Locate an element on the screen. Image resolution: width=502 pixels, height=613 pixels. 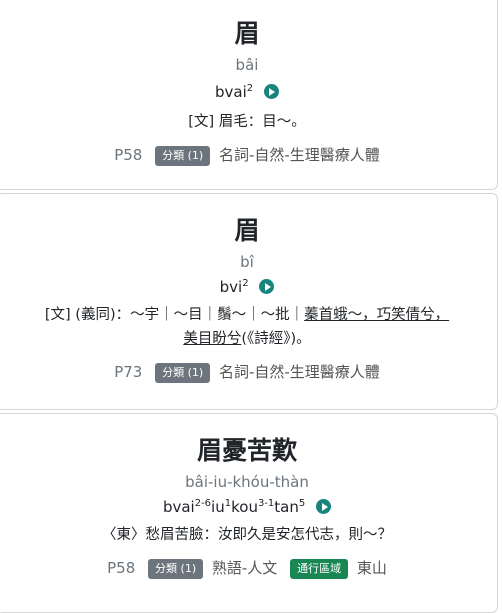
def-quote-2: 美目盼兮 is located at coordinates (212, 339).